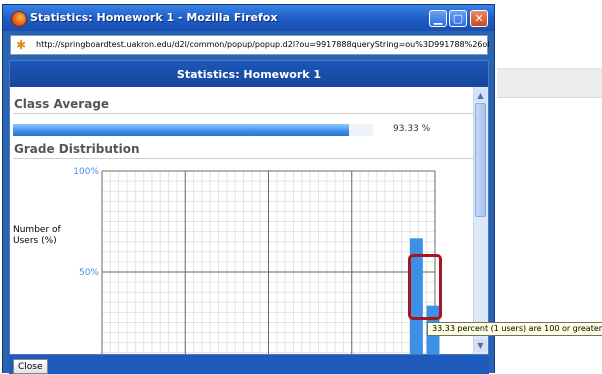  I want to click on class-average-title: Class Average, so click(62, 104).